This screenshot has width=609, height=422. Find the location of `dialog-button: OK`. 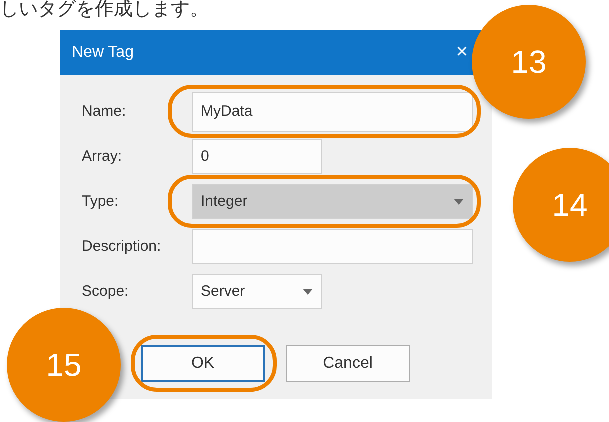

dialog-button: OK is located at coordinates (203, 363).